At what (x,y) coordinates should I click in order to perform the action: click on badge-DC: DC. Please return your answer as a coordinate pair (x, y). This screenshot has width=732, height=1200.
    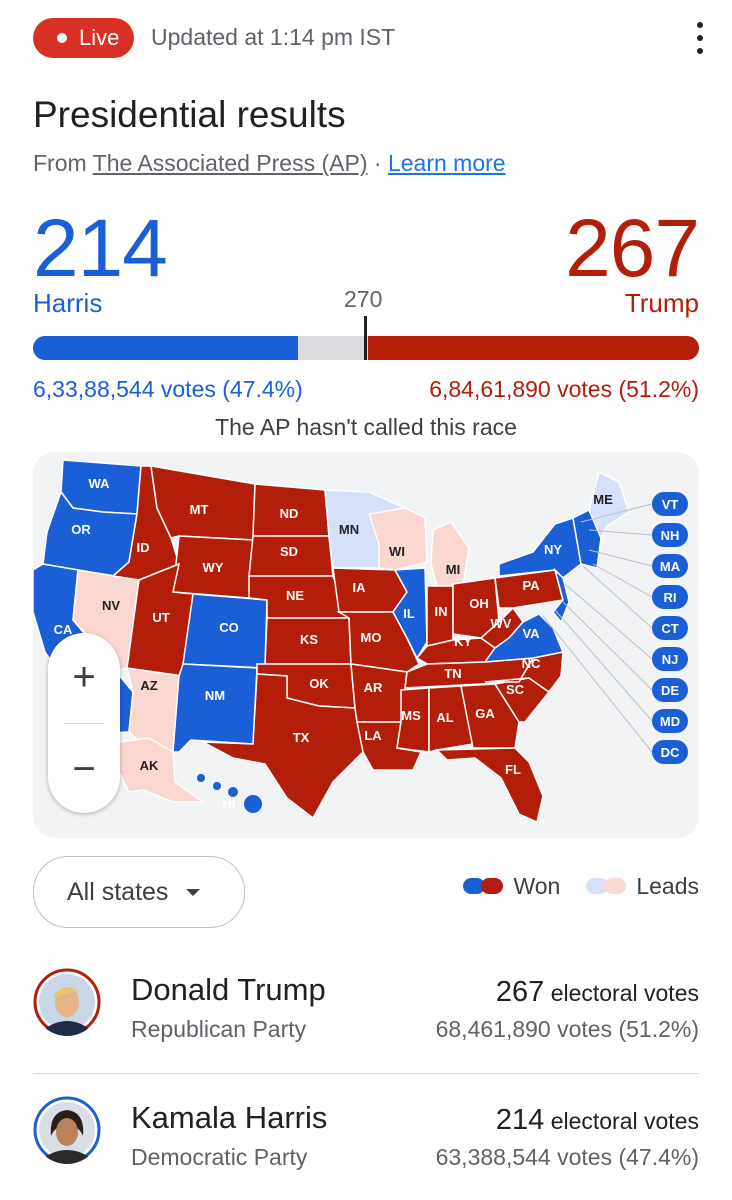
    Looking at the image, I should click on (670, 752).